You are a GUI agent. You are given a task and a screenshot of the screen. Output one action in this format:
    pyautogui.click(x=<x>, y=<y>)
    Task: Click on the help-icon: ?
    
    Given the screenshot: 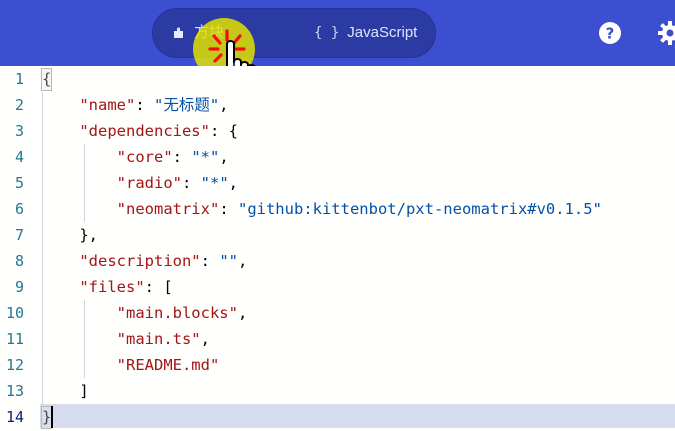 What is the action you would take?
    pyautogui.click(x=610, y=33)
    